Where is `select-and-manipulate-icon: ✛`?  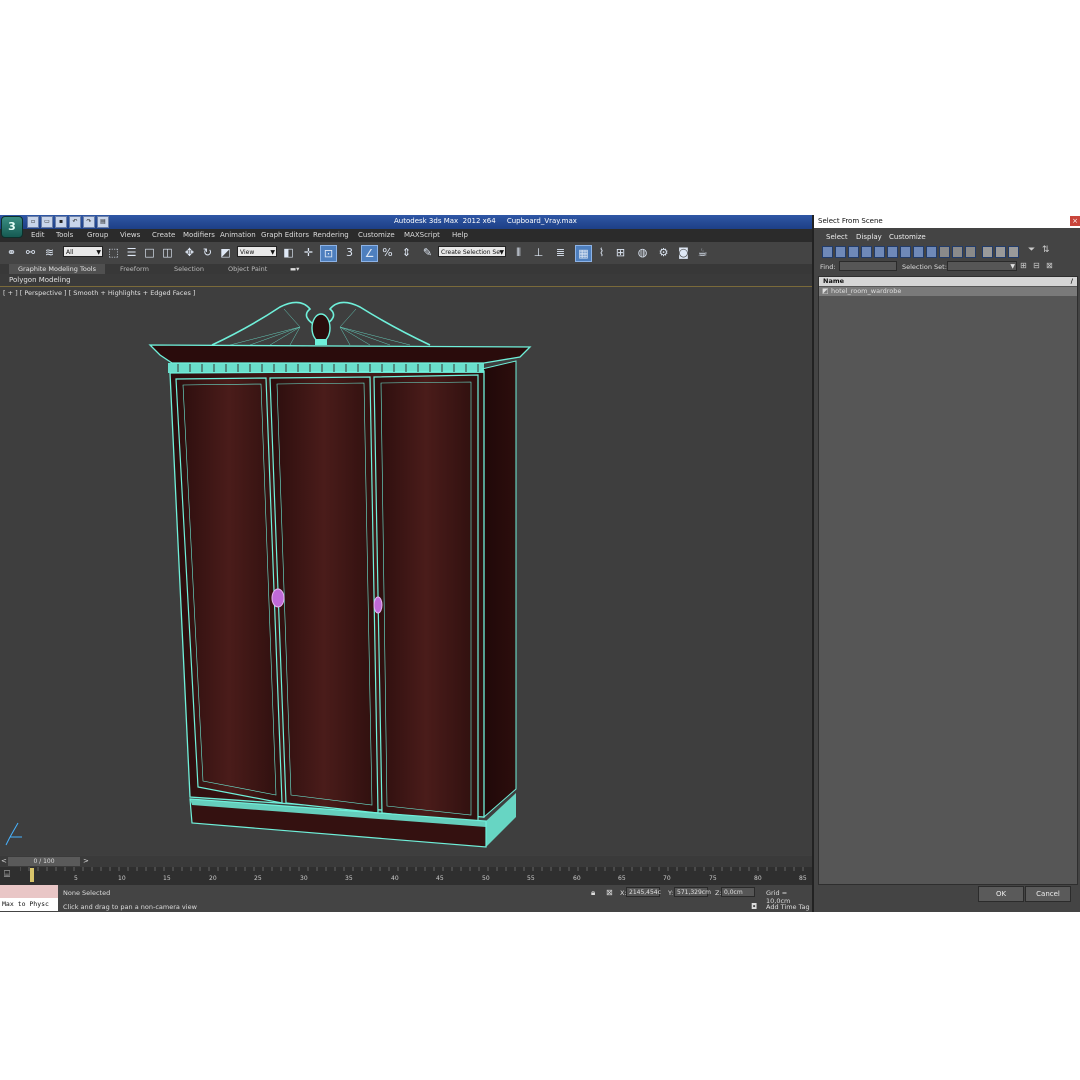
select-and-manipulate-icon: ✛ is located at coordinates (308, 252).